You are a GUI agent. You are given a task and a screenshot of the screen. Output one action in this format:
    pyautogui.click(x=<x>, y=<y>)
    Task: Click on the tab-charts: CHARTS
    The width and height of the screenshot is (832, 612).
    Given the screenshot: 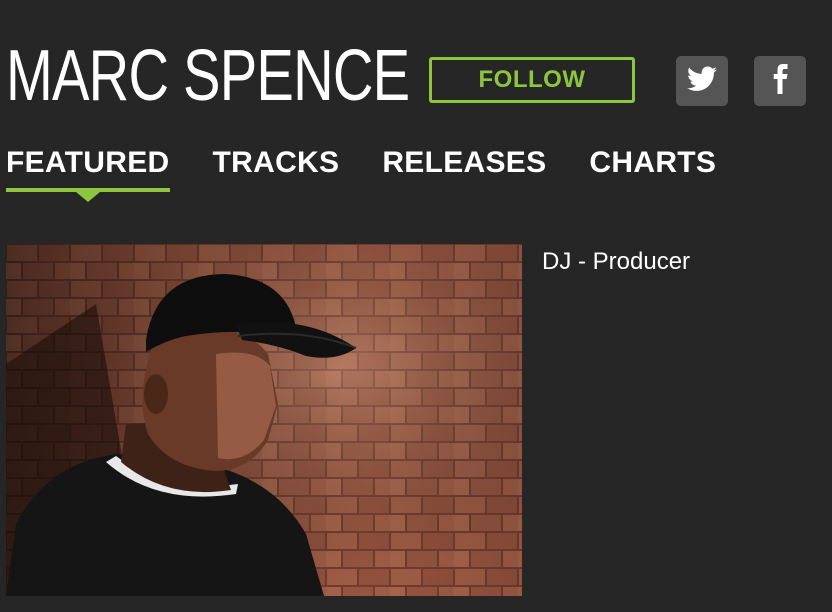 What is the action you would take?
    pyautogui.click(x=652, y=169)
    